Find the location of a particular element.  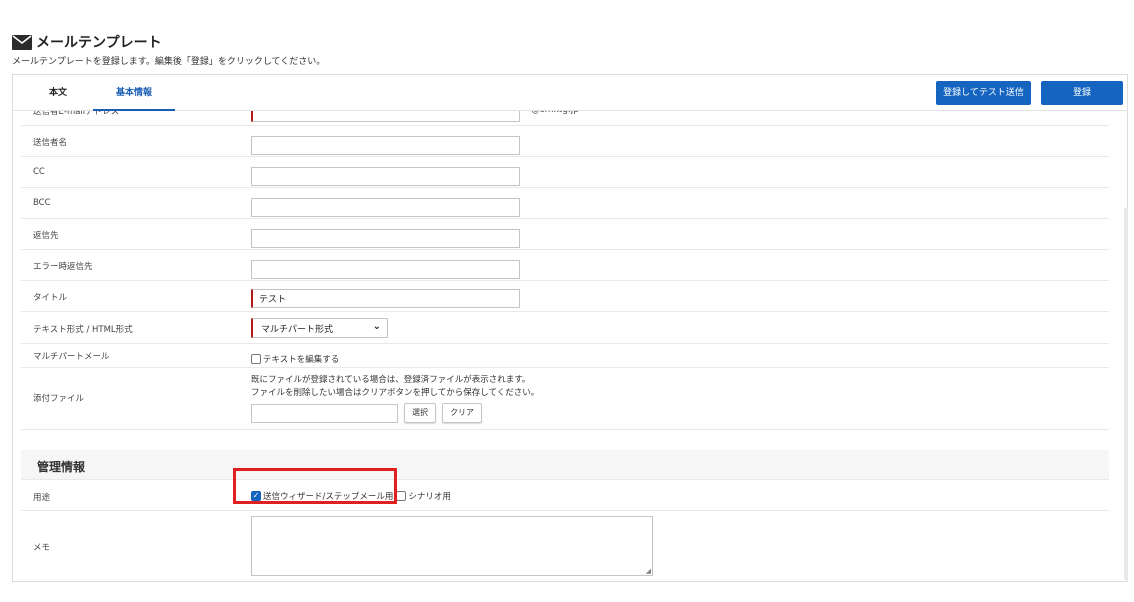

row-cc: CC is located at coordinates (565, 172).